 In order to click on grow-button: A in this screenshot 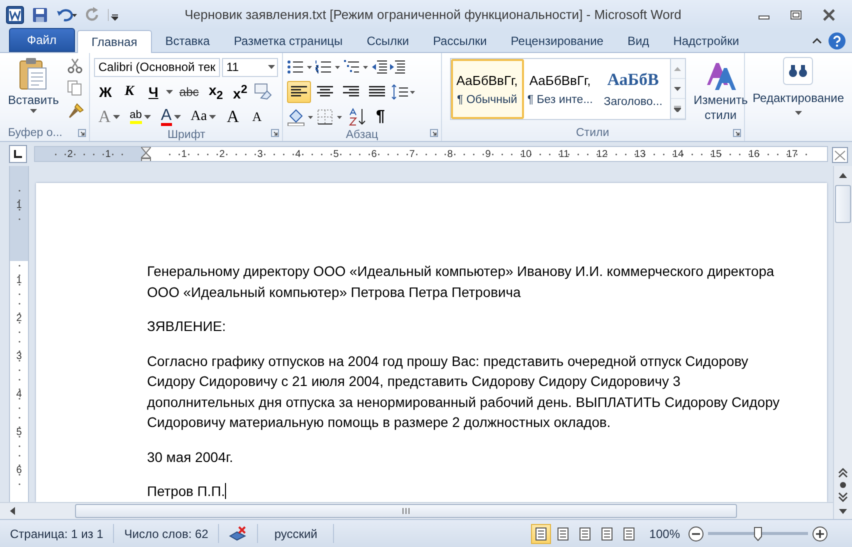, I will do `click(233, 117)`.